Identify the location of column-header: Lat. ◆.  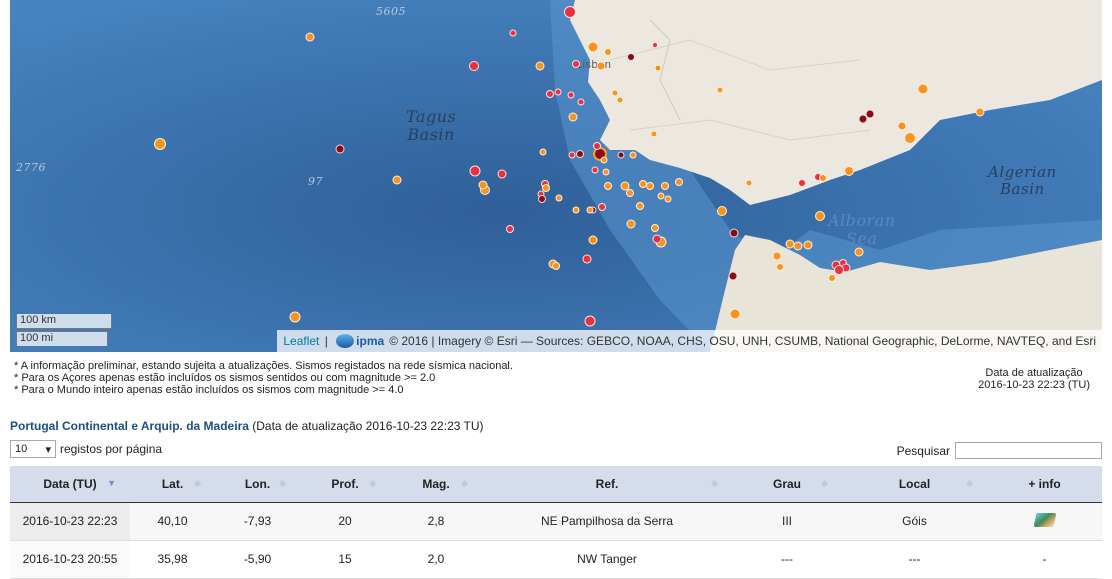
(172, 484).